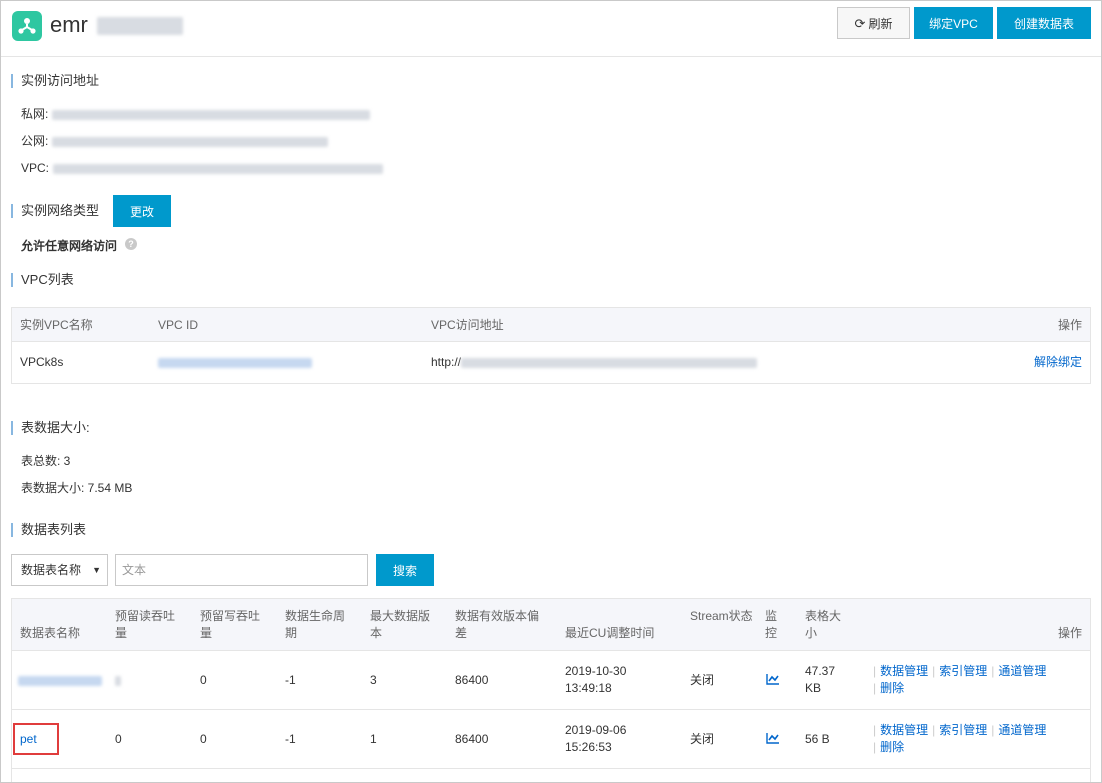  What do you see at coordinates (50, 428) in the screenshot?
I see `table-size-title: 表数据大小:` at bounding box center [50, 428].